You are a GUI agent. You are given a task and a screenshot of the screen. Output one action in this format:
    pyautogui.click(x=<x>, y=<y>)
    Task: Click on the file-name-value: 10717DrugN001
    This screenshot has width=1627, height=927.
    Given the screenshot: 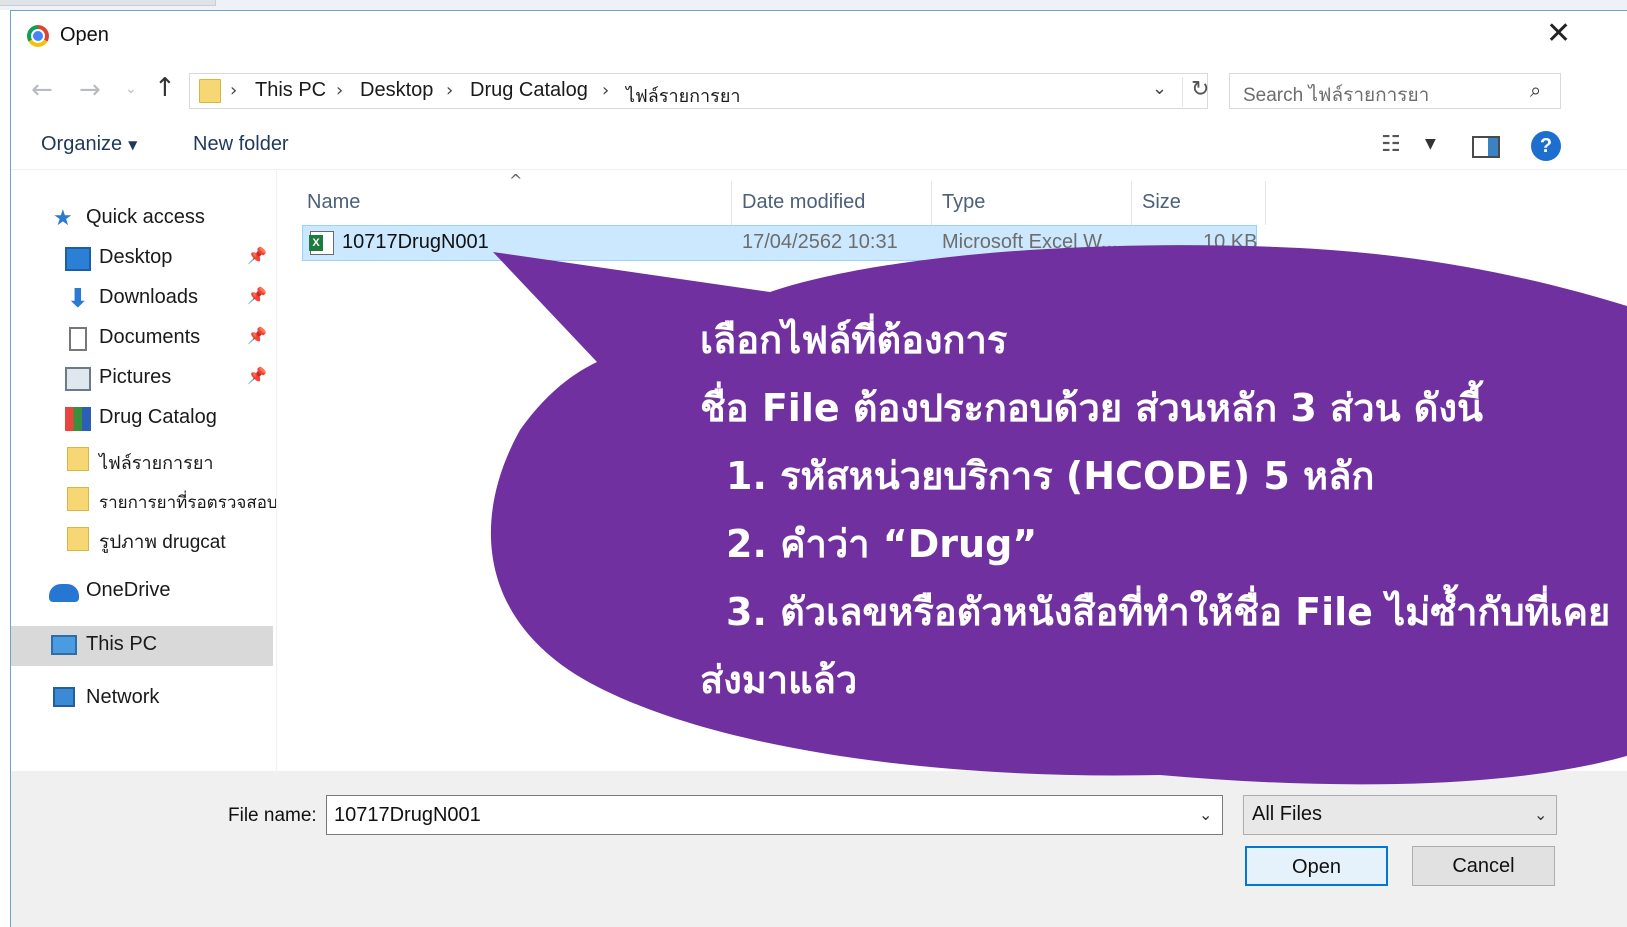 What is the action you would take?
    pyautogui.click(x=407, y=815)
    